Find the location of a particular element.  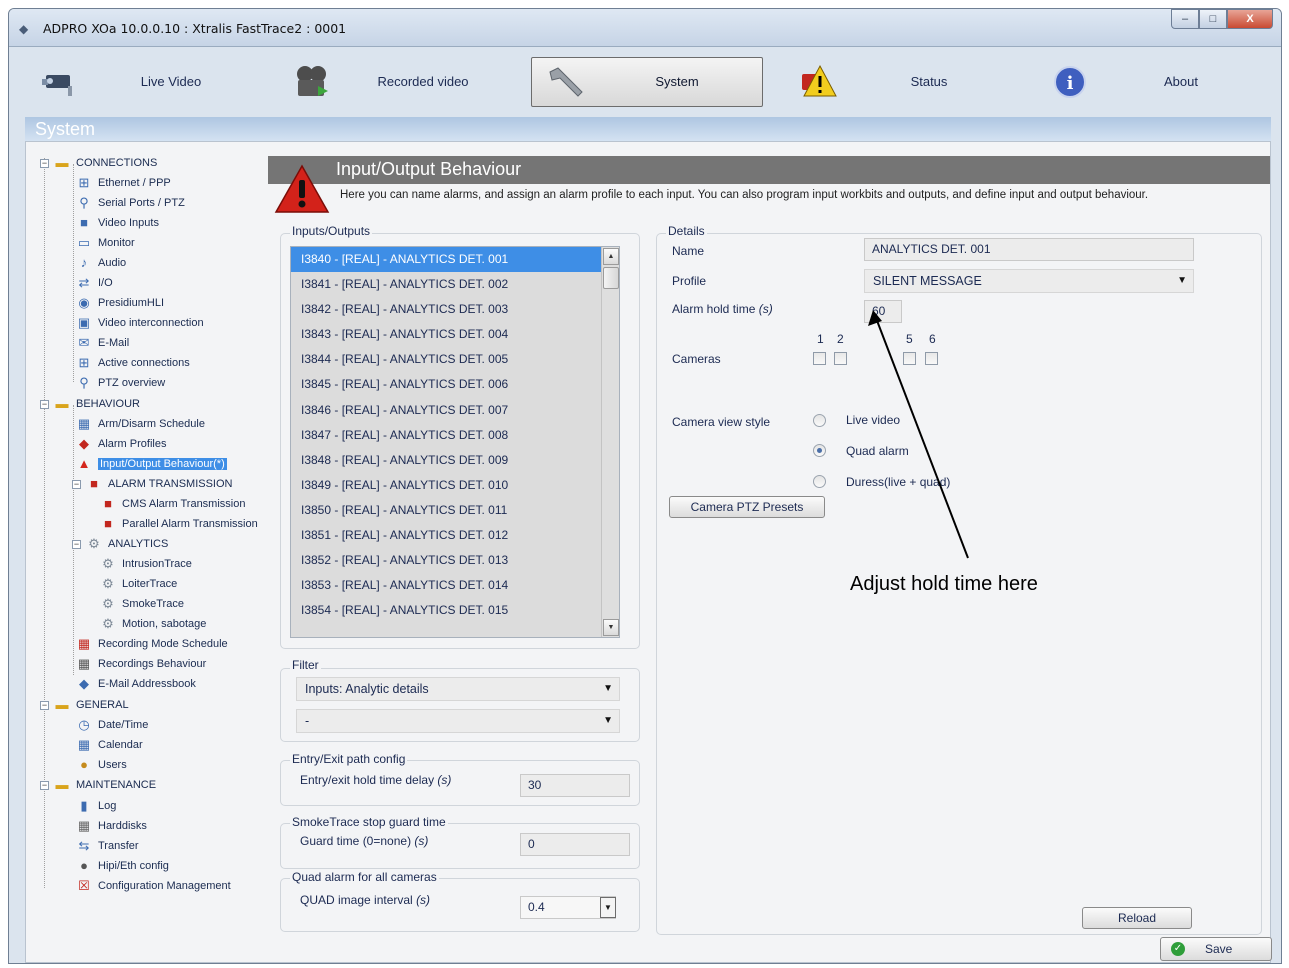

quad-alarm-label: Quad alarm for all cameras is located at coordinates (364, 877).